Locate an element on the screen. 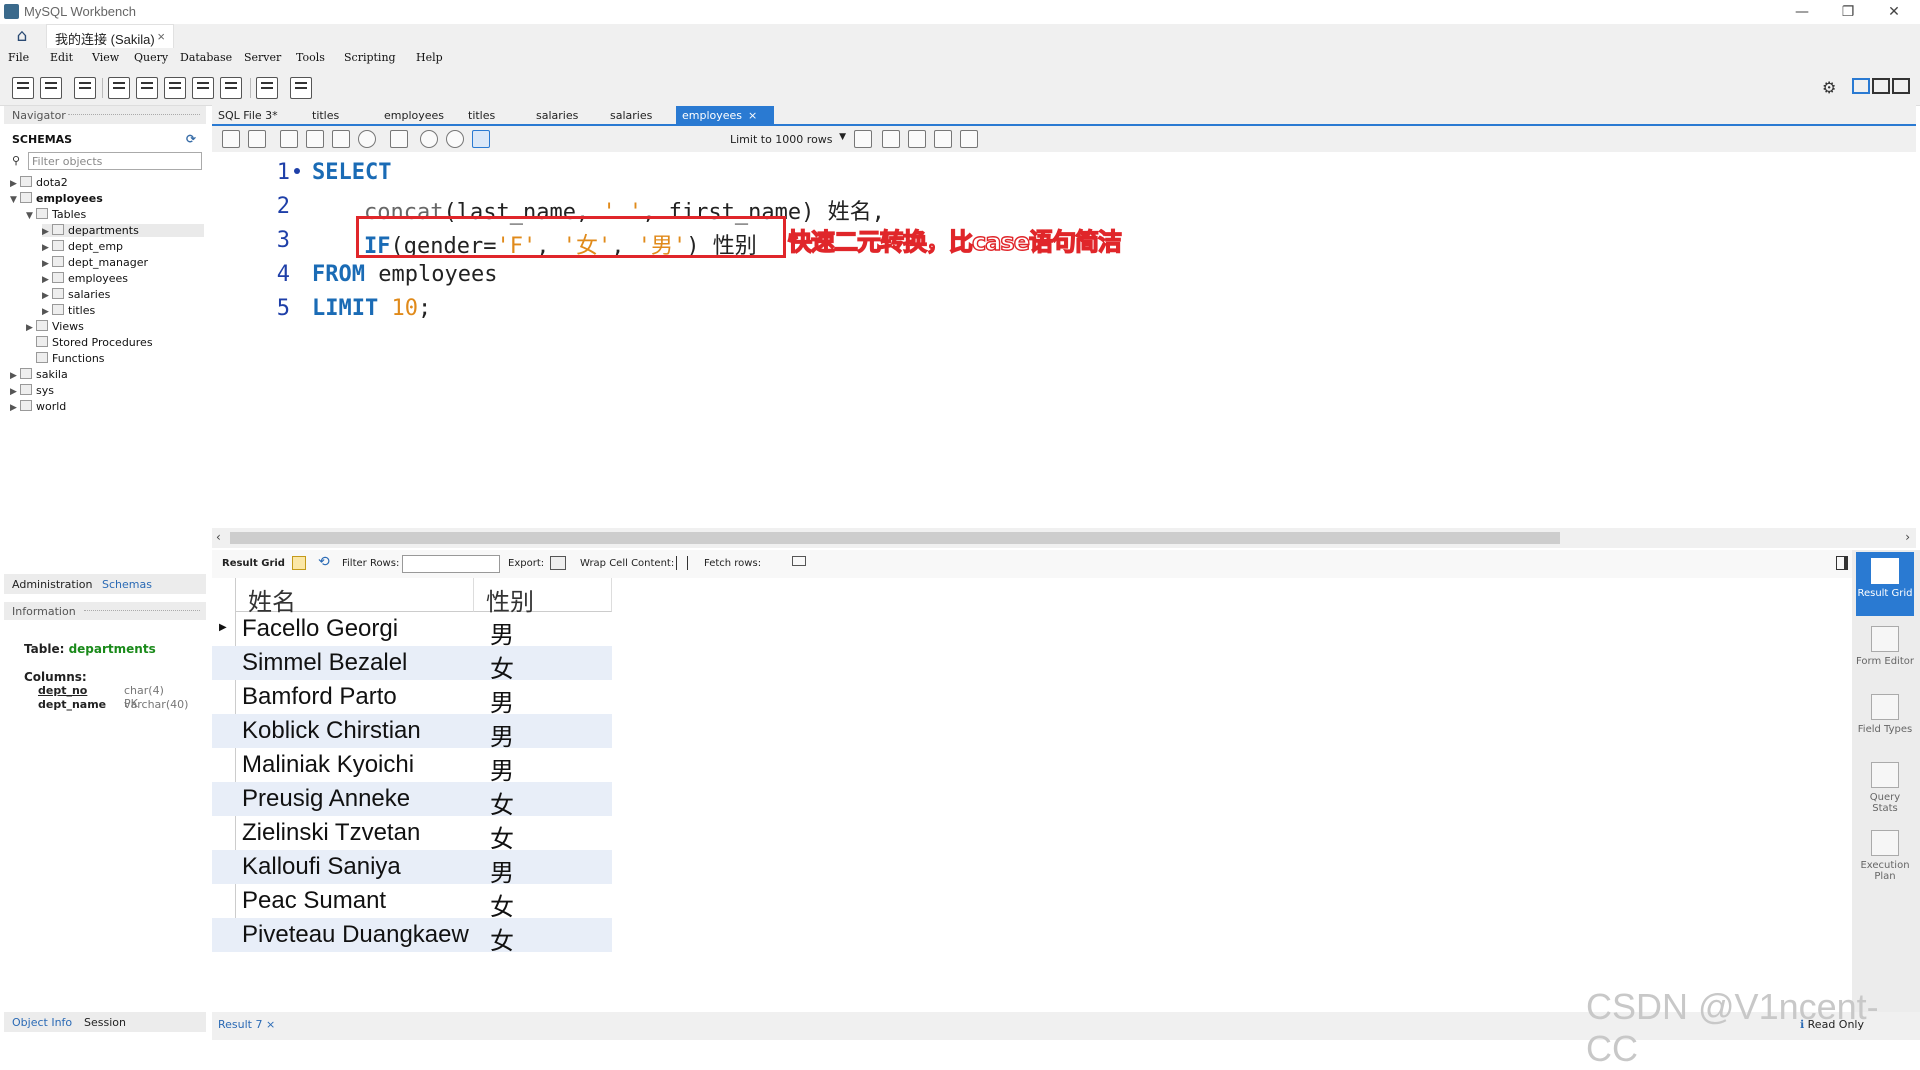 The image size is (1920, 1070). execute-icon is located at coordinates (289, 139).